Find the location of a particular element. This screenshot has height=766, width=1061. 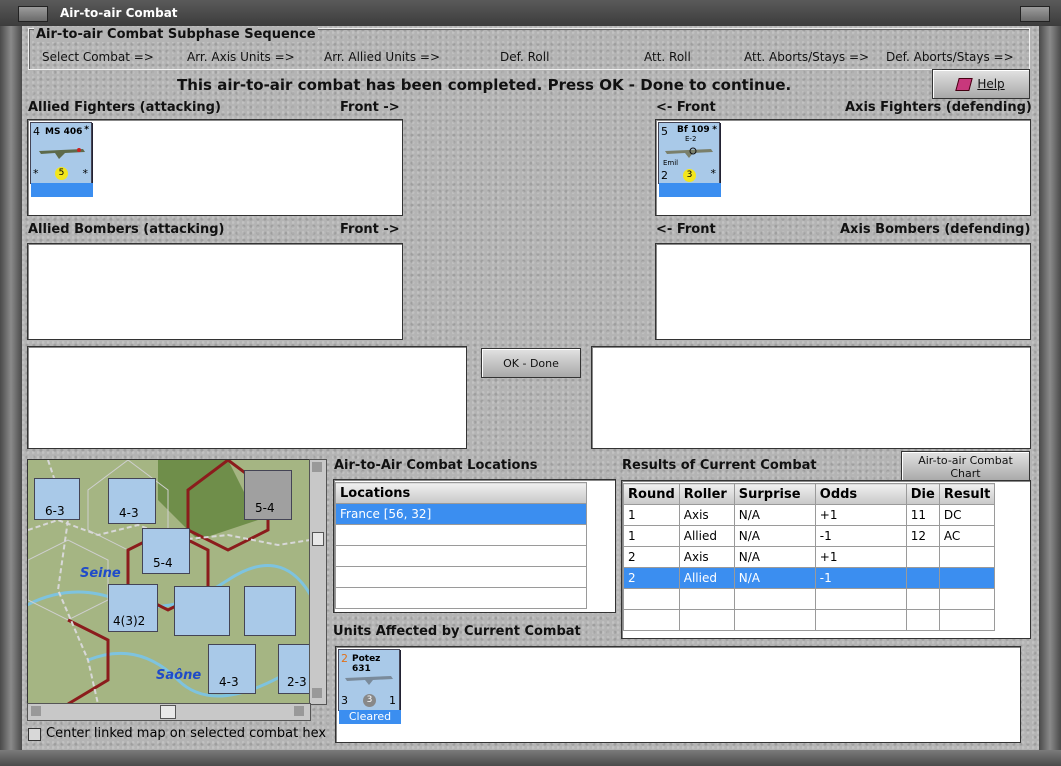

cell-round is located at coordinates (651, 599).